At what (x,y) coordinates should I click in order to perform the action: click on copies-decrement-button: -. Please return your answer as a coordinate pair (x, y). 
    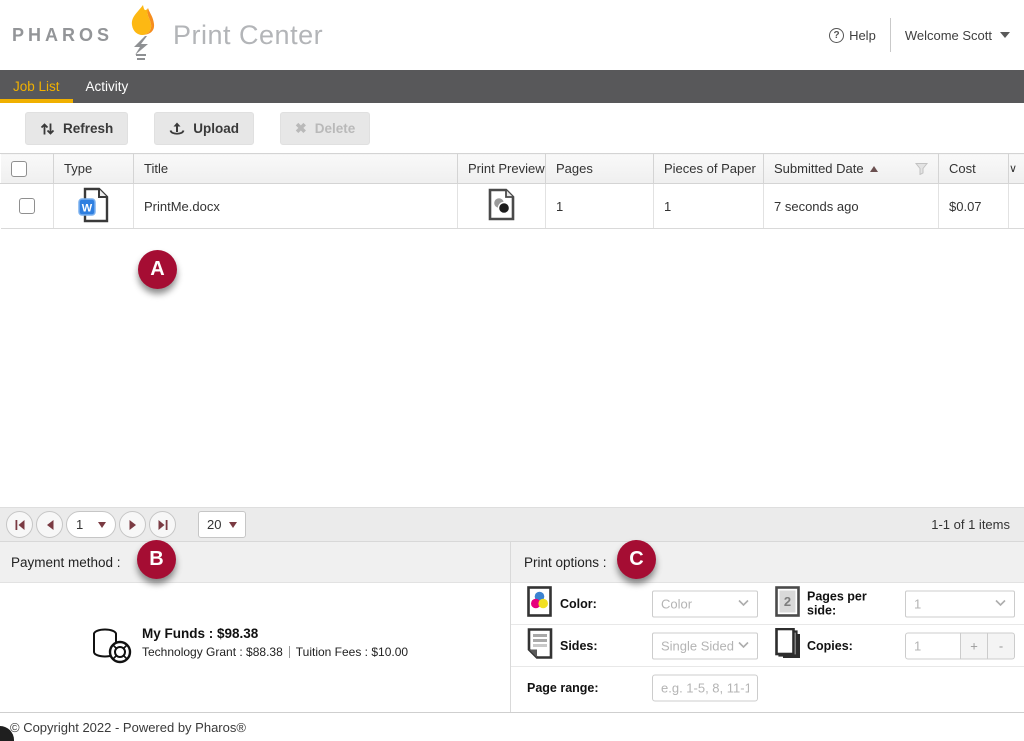
    Looking at the image, I should click on (1001, 645).